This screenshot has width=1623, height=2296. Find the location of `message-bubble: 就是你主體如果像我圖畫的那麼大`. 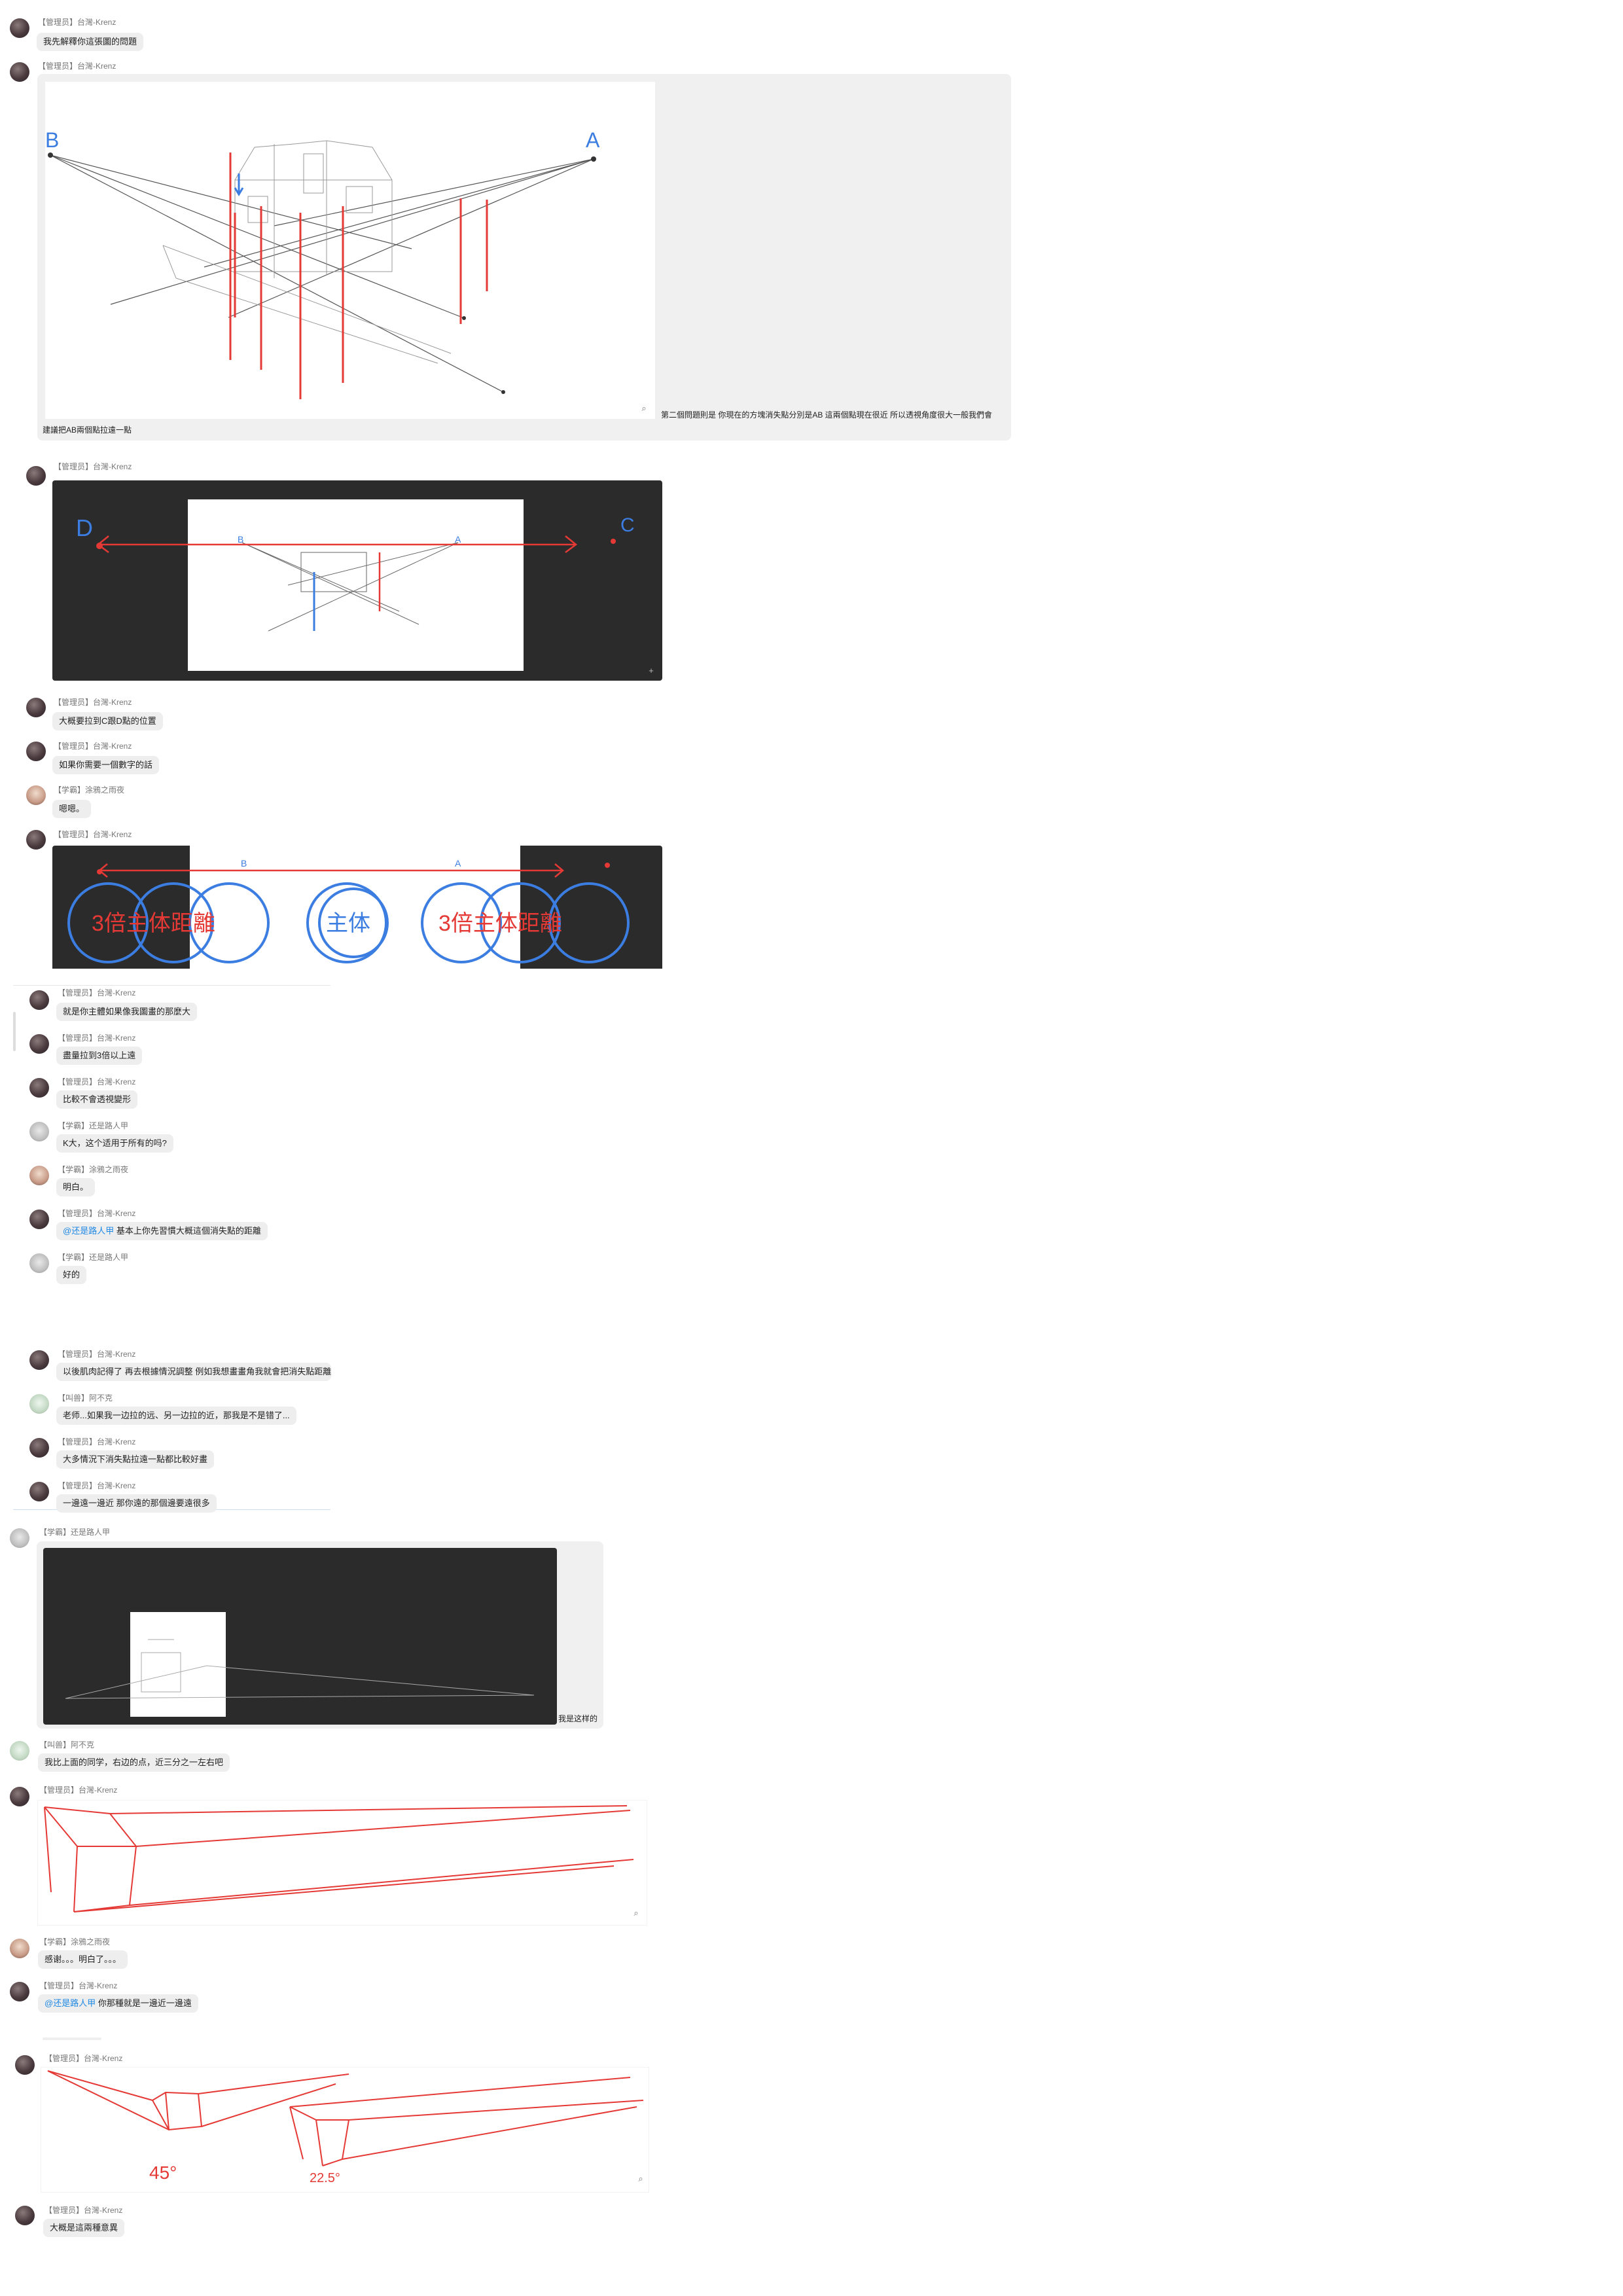

message-bubble: 就是你主體如果像我圖畫的那麼大 is located at coordinates (127, 1012).